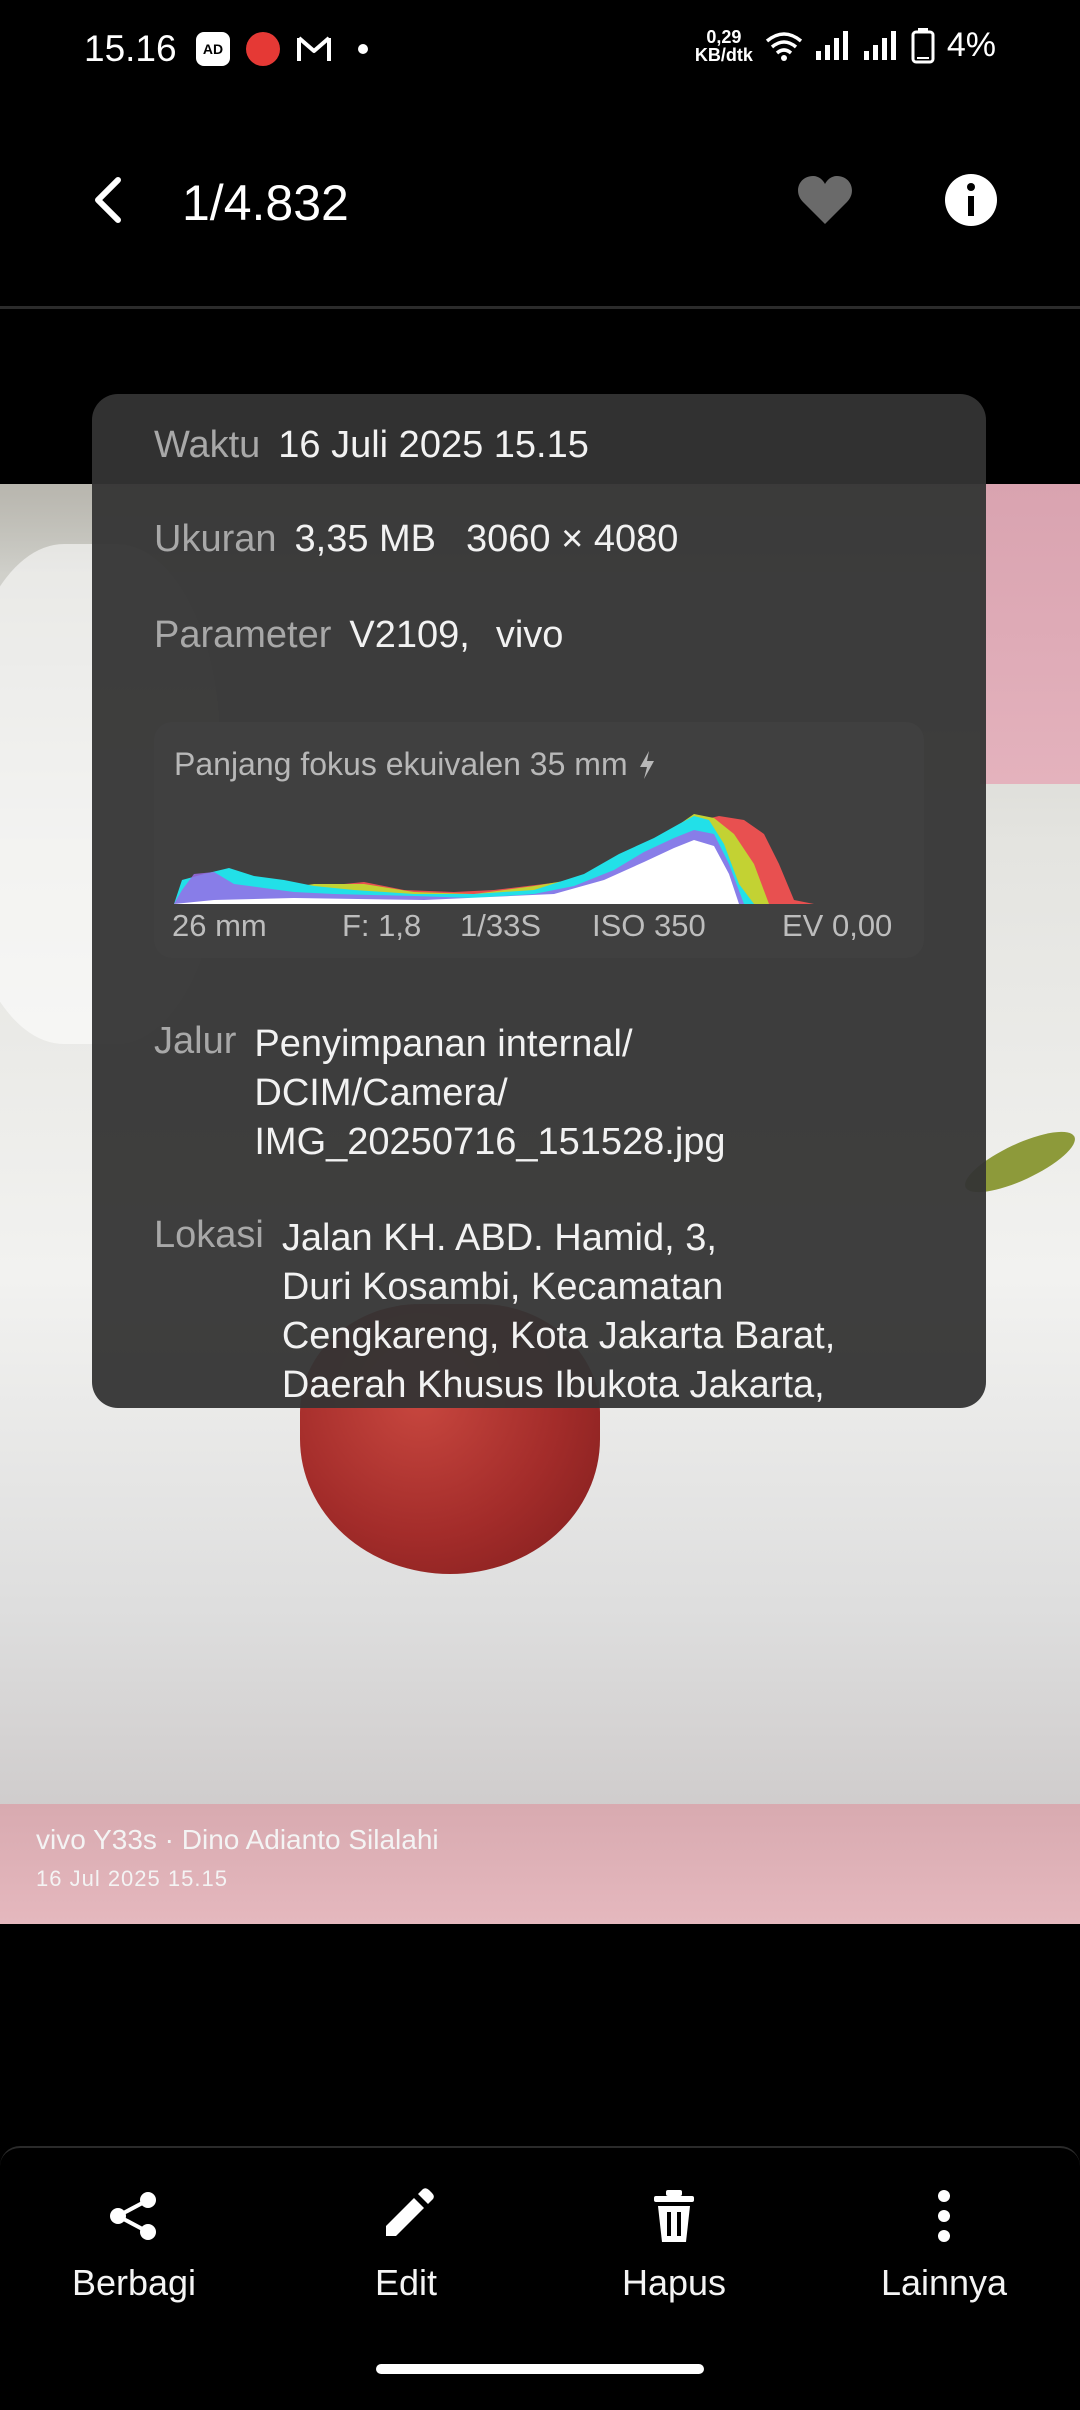 This screenshot has width=1080, height=2410. What do you see at coordinates (540, 307) in the screenshot?
I see `header-divider` at bounding box center [540, 307].